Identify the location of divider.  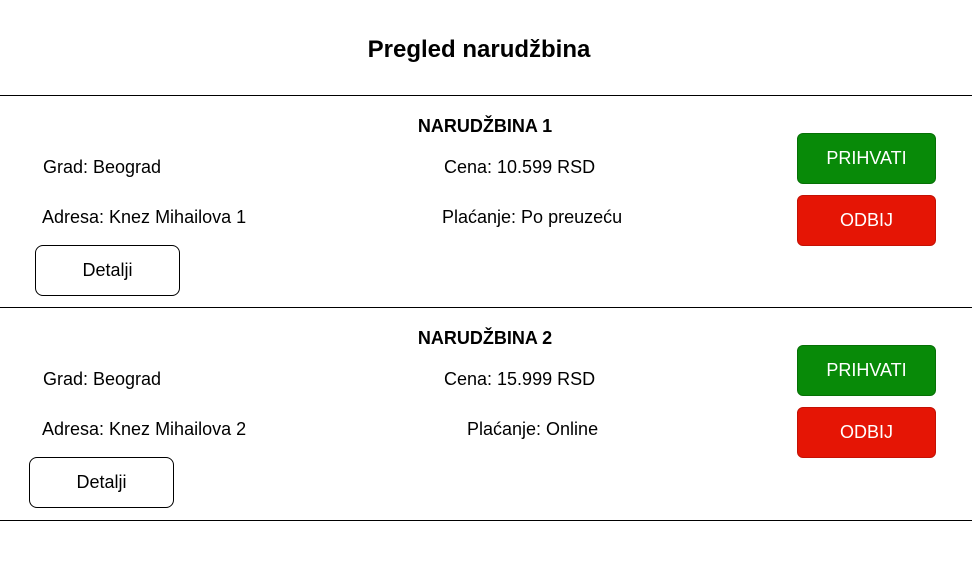
(486, 520).